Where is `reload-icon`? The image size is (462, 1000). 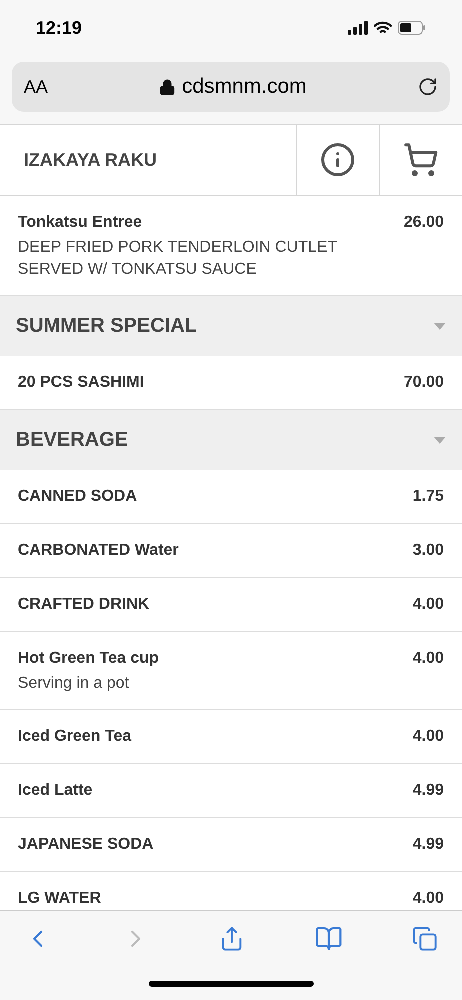 reload-icon is located at coordinates (428, 87).